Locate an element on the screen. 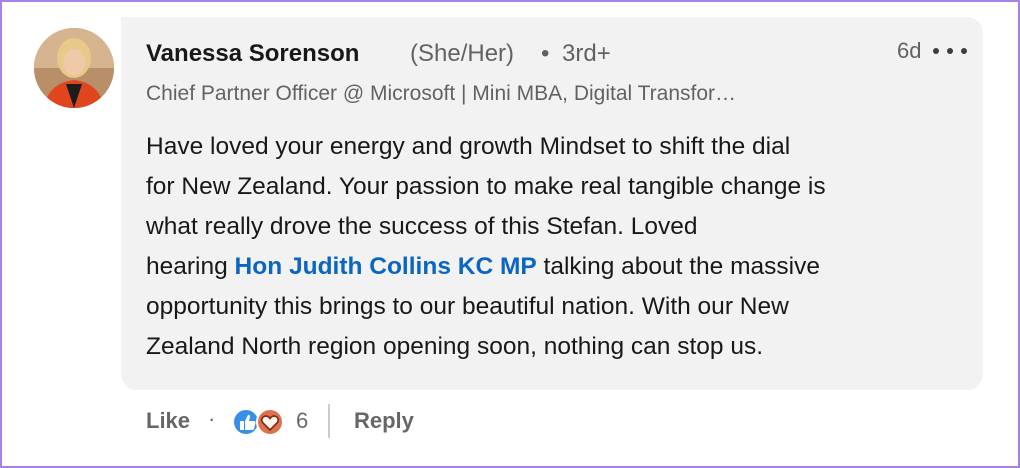  reactions-summary is located at coordinates (260, 422).